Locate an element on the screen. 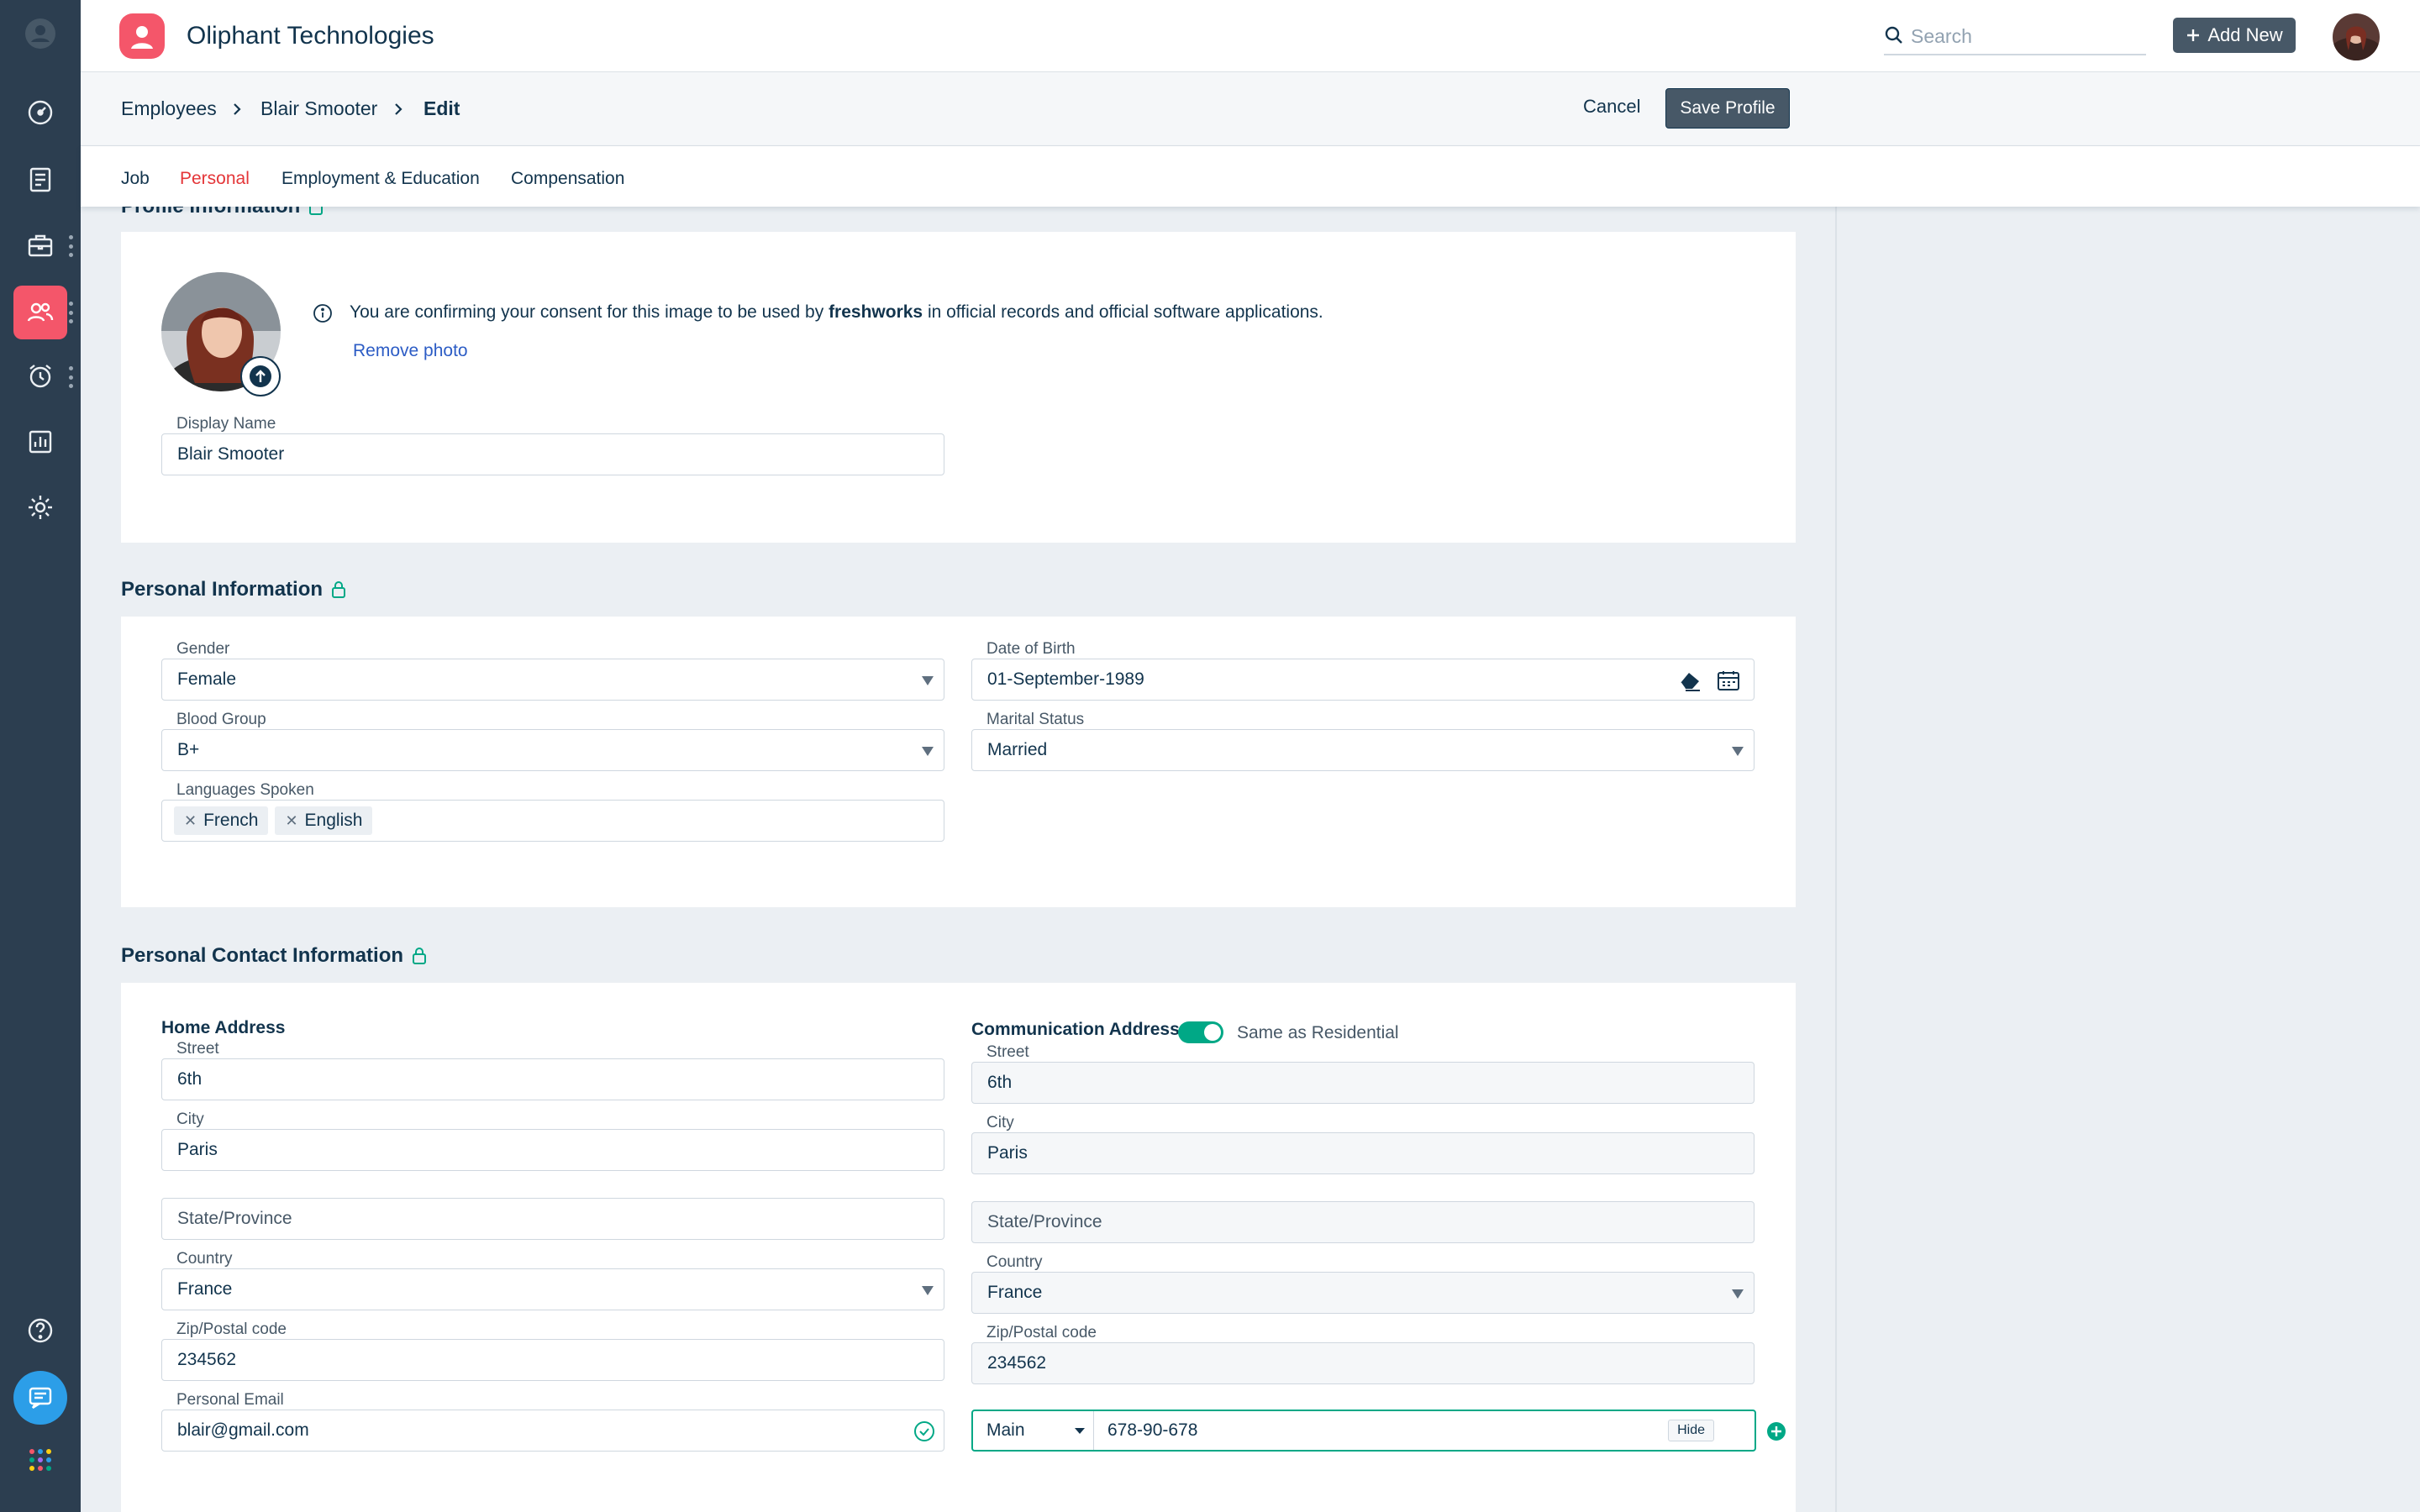 This screenshot has width=2420, height=1512. home-state-input: State/Province is located at coordinates (552, 1219).